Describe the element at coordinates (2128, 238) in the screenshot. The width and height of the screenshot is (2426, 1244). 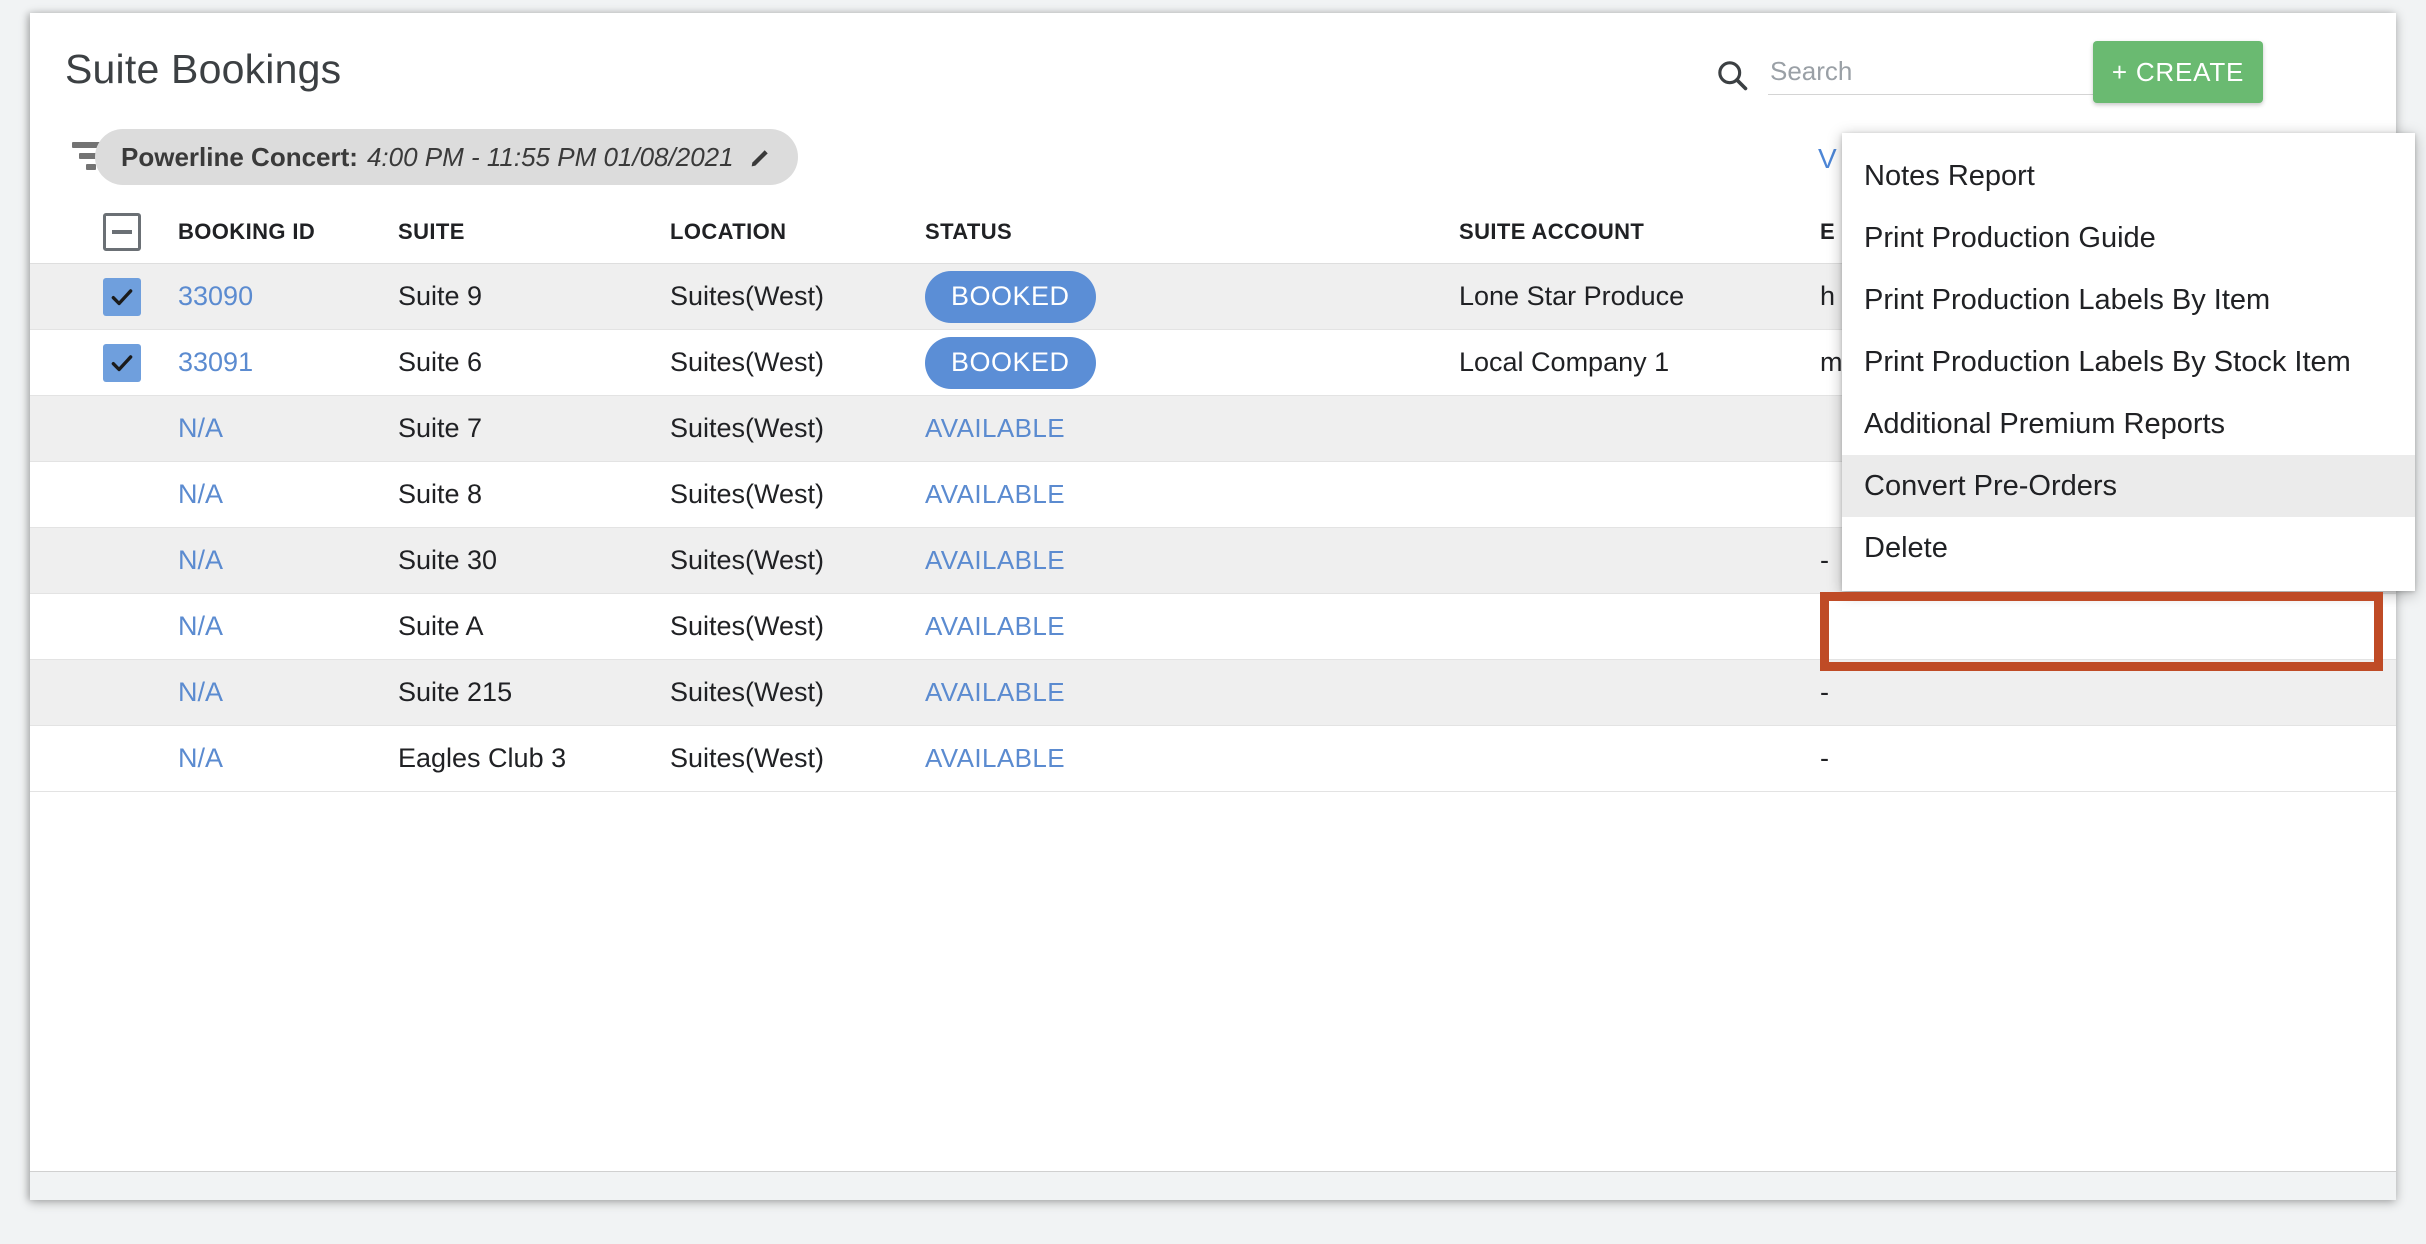
I see `menu-item: Print Production Guide` at that location.